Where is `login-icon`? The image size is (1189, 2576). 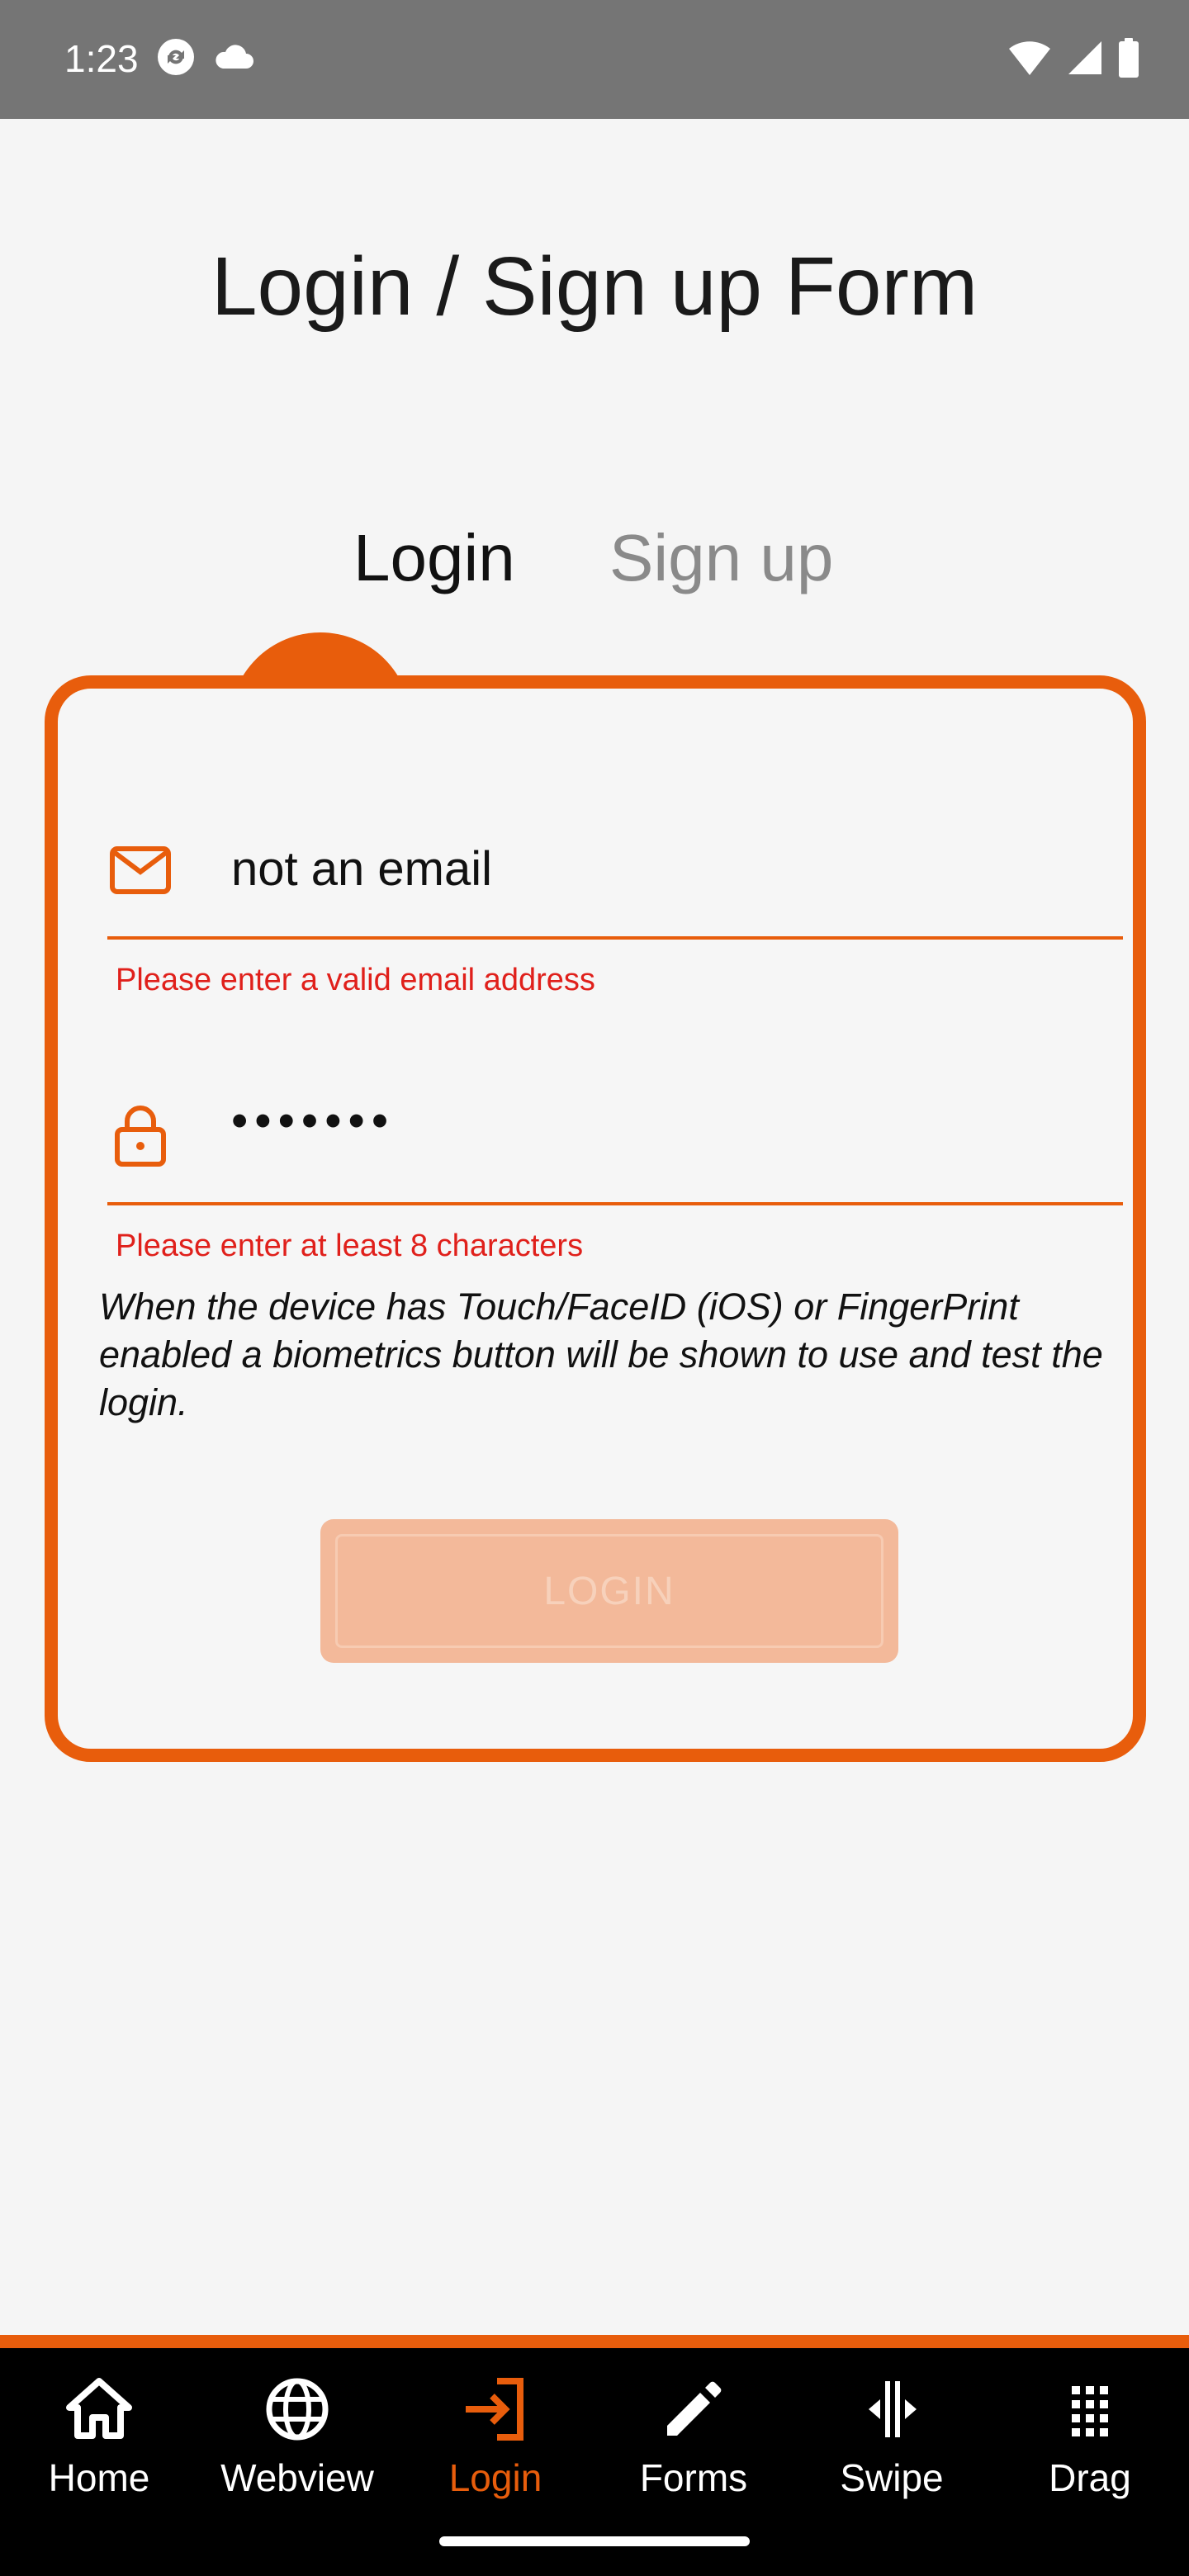 login-icon is located at coordinates (494, 2409).